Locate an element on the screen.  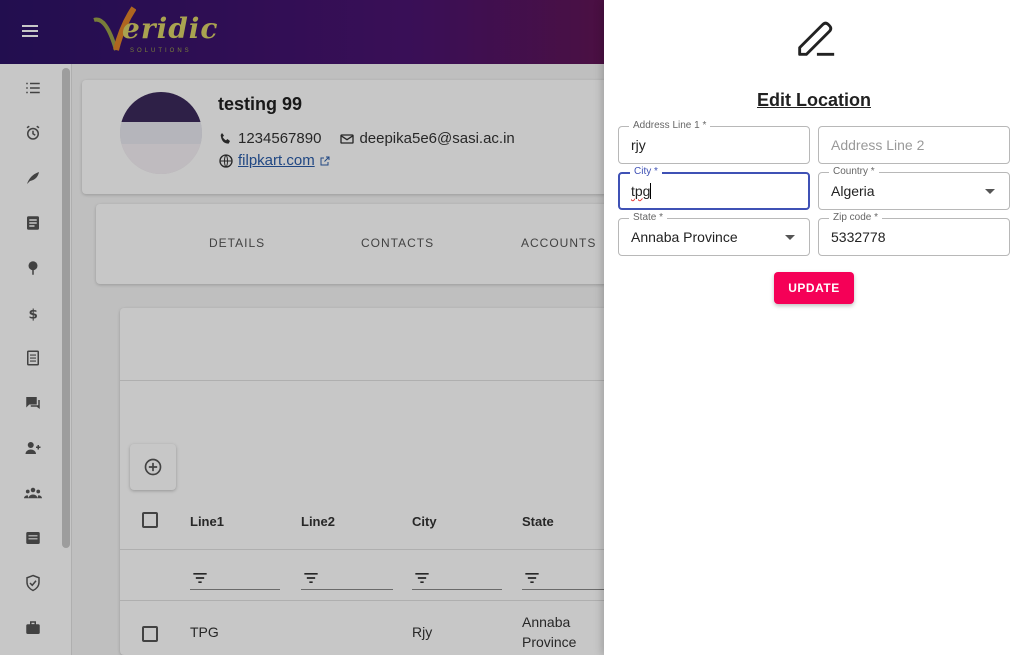
zip-code-field: Zip code * 5332778 is located at coordinates (914, 233).